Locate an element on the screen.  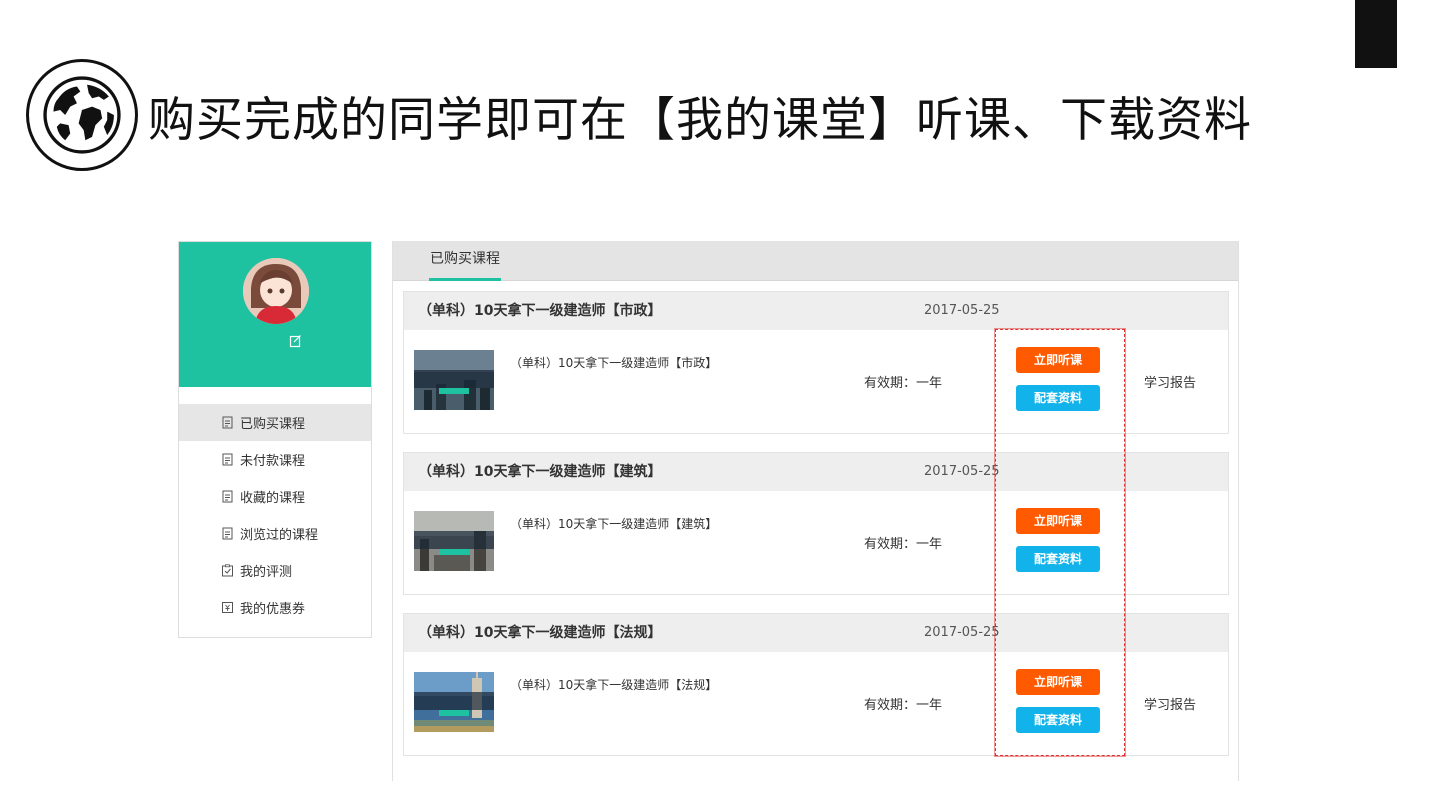
sidebar: 已购买课程 未付款课程 收藏的课程 浏览过的课程 我的评测 我的优惠券 is located at coordinates (275, 439).